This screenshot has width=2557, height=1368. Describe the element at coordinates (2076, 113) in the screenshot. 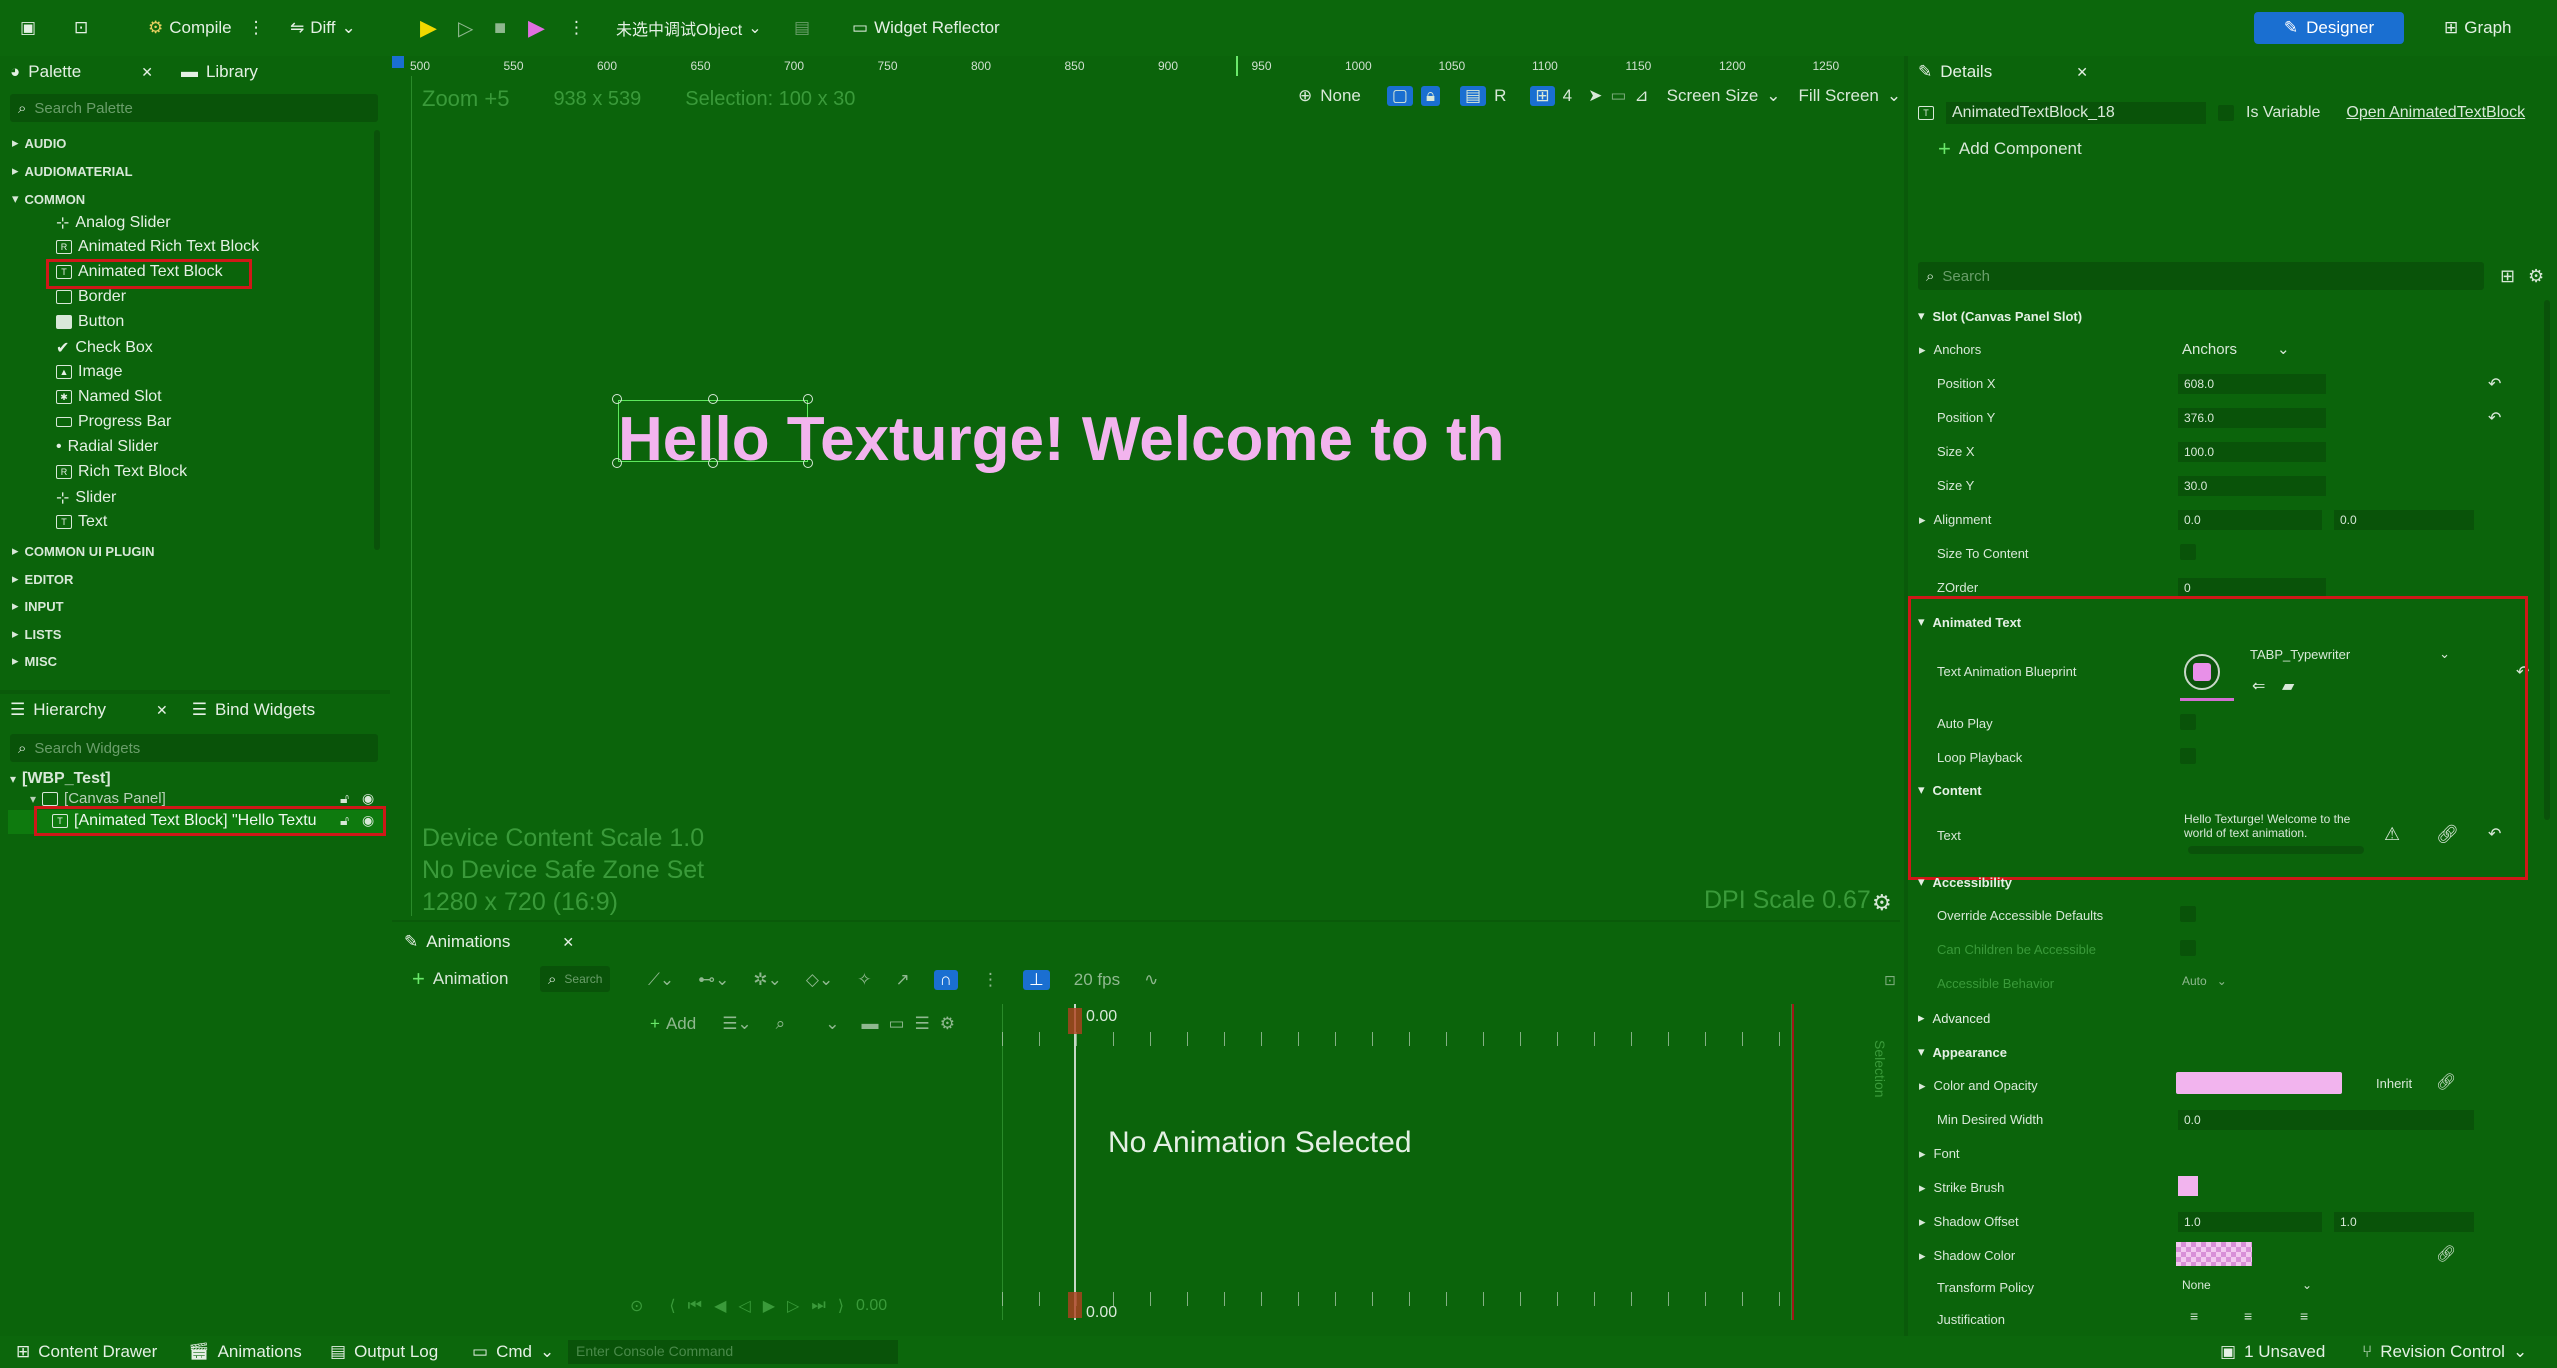

I see `widget-name-input: AnimatedTextBlock_18` at that location.